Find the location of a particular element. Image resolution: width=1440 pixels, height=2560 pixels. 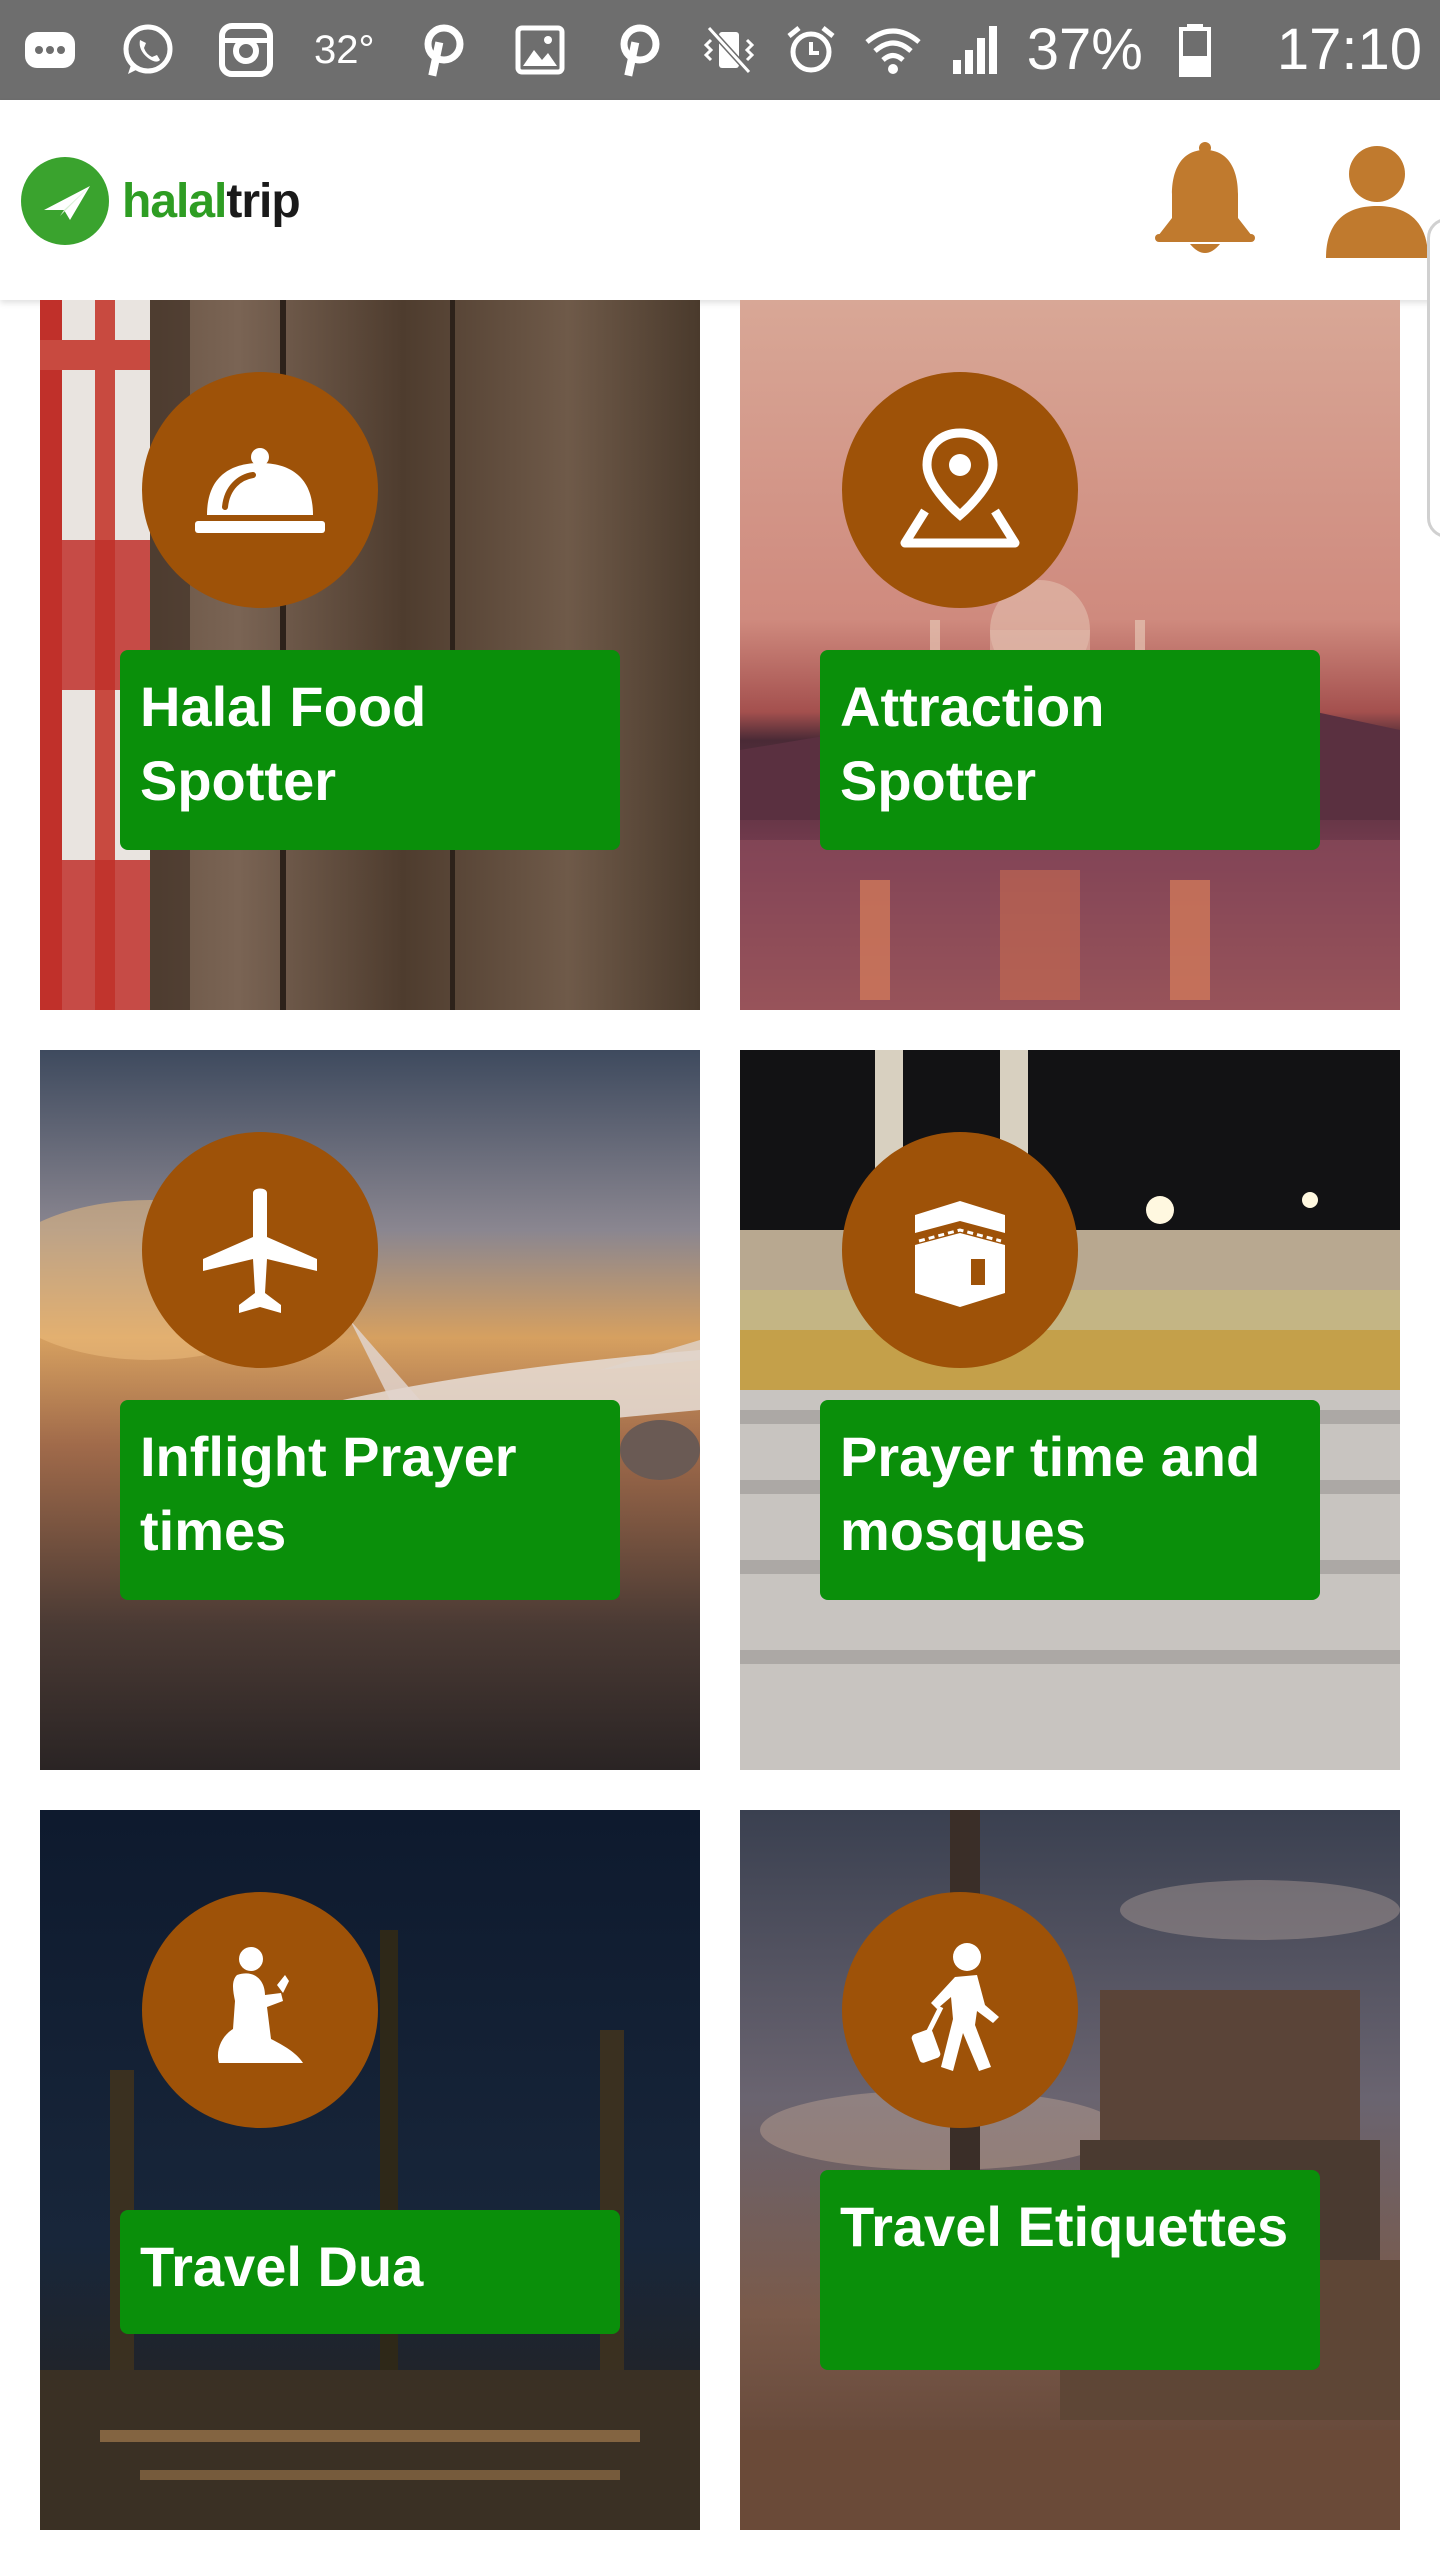

user-icon is located at coordinates (1377, 200).